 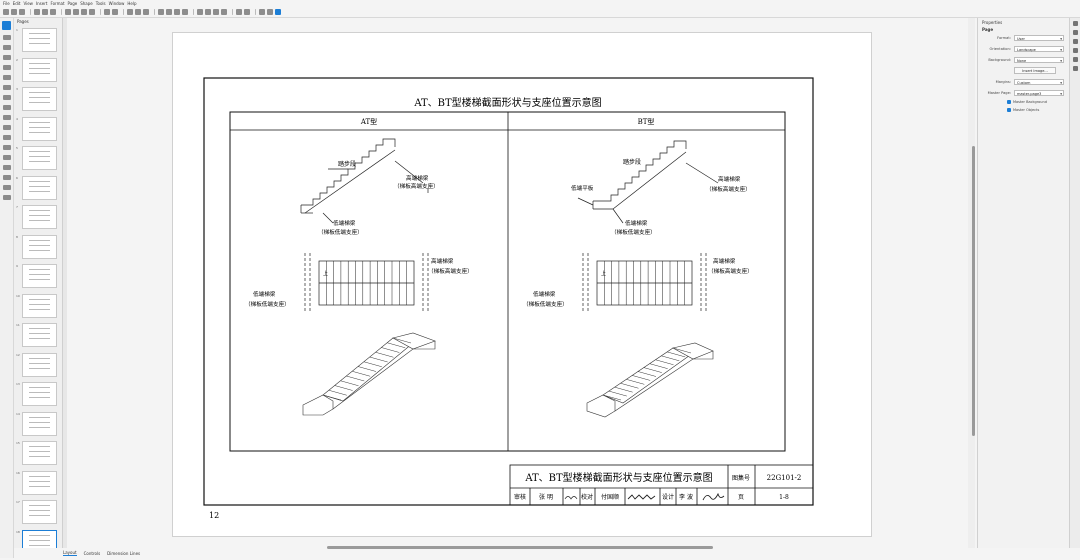 What do you see at coordinates (146, 12) in the screenshot?
I see `zoom-icon` at bounding box center [146, 12].